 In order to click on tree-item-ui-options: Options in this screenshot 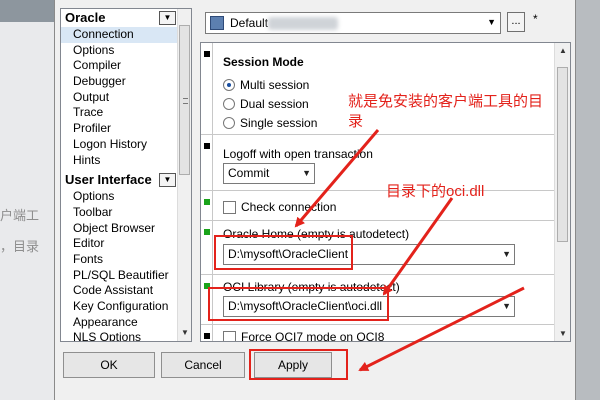, I will do `click(119, 197)`.